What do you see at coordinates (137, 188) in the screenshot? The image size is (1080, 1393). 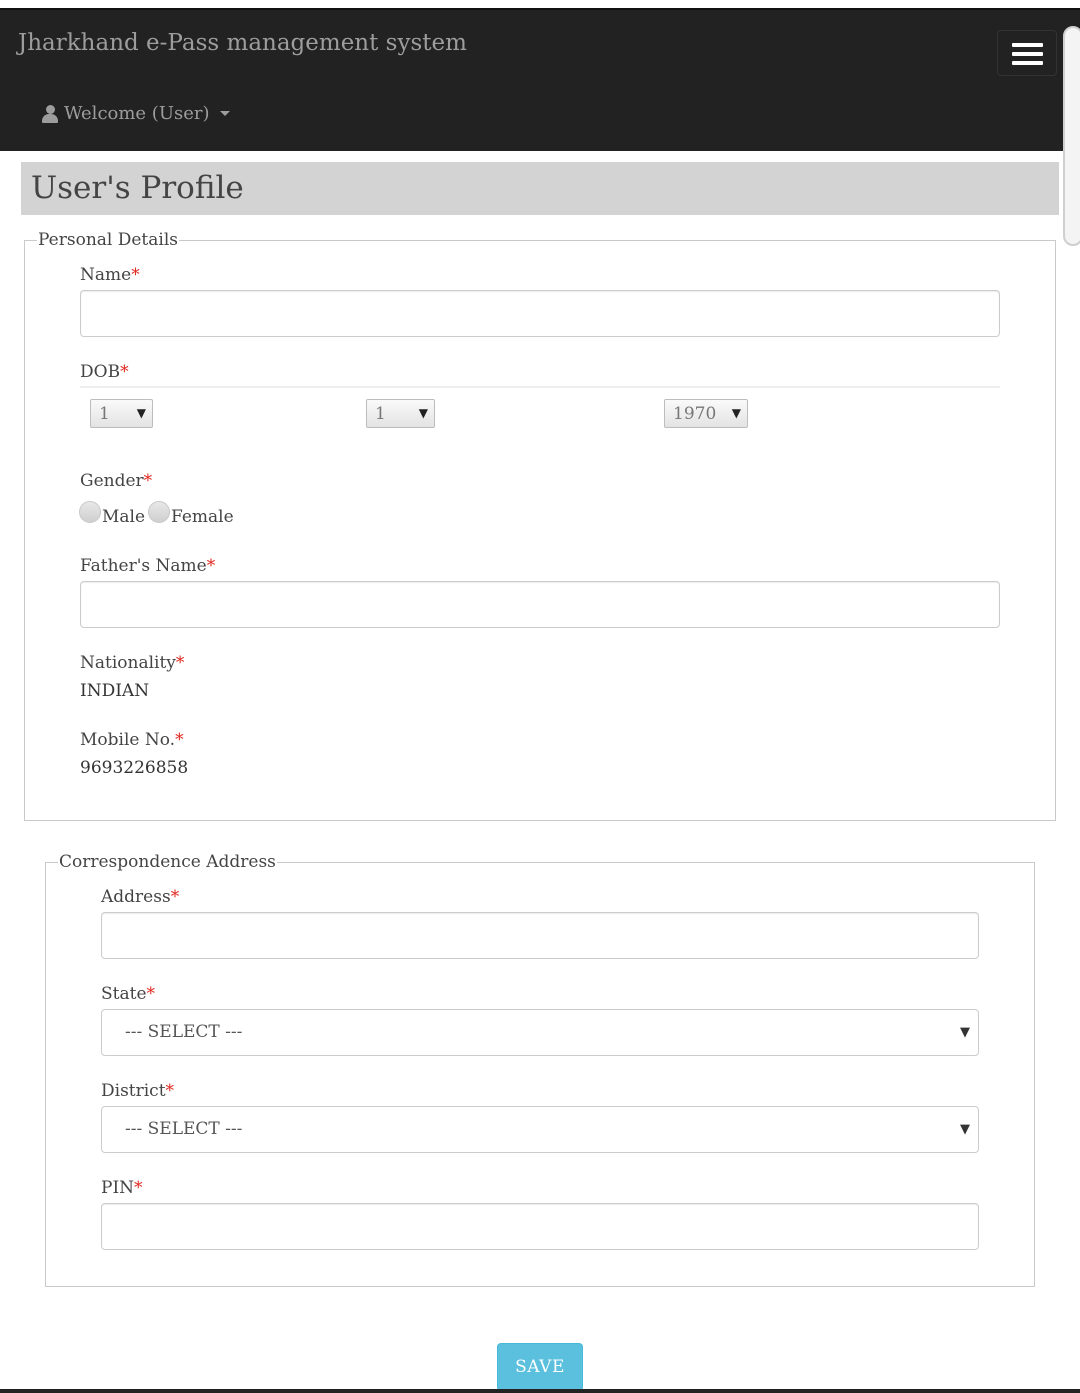 I see `page-title: User's Profile` at bounding box center [137, 188].